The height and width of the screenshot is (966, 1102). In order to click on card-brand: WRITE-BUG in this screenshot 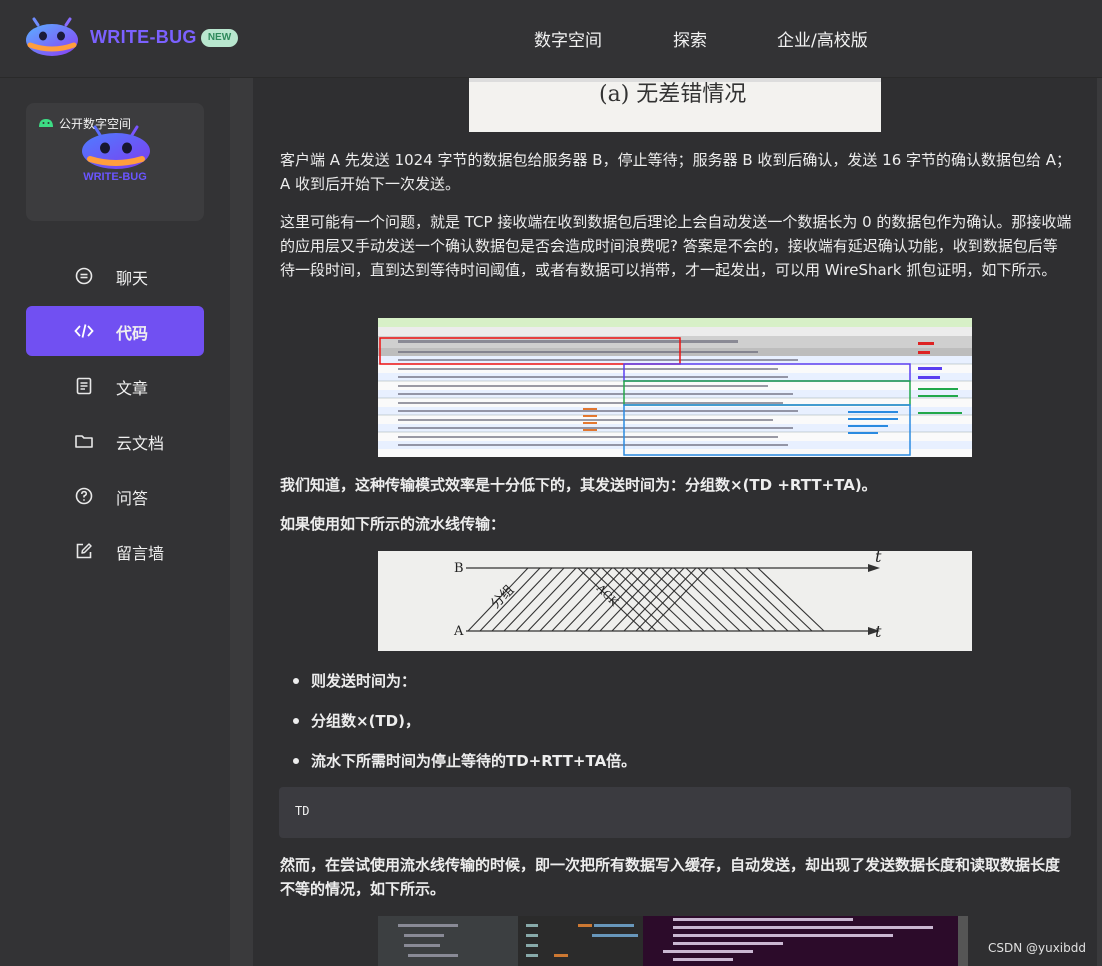, I will do `click(115, 177)`.